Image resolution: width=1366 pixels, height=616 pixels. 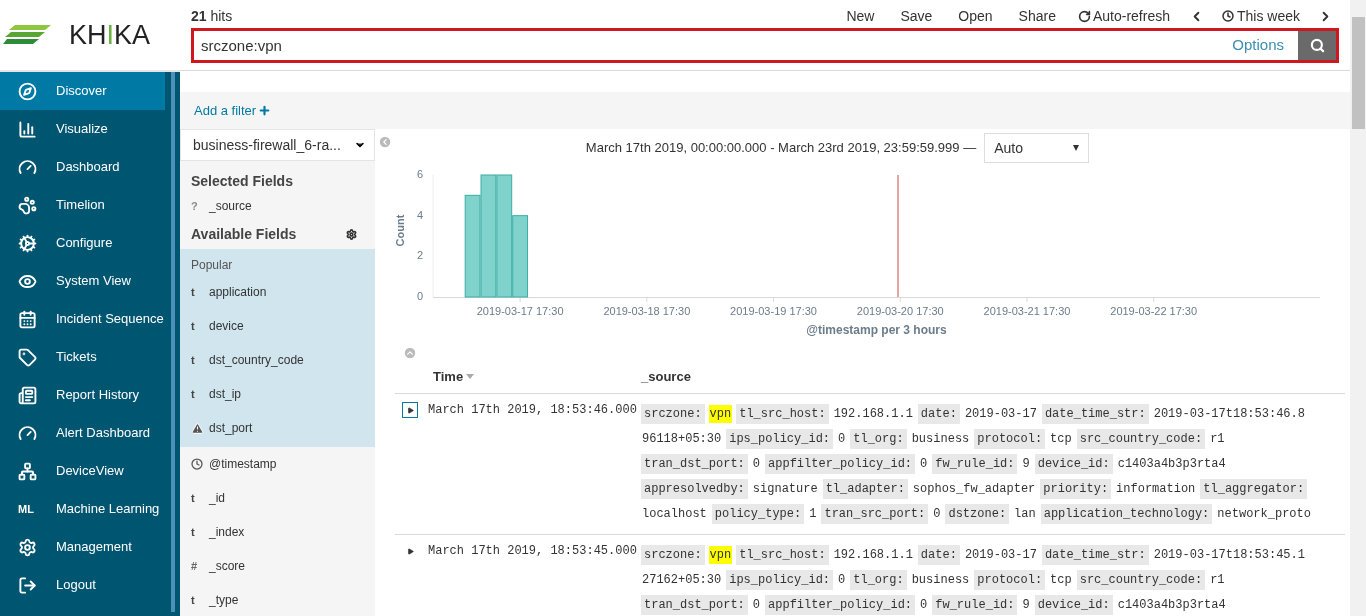 I want to click on ml-label: ML, so click(x=26, y=509).